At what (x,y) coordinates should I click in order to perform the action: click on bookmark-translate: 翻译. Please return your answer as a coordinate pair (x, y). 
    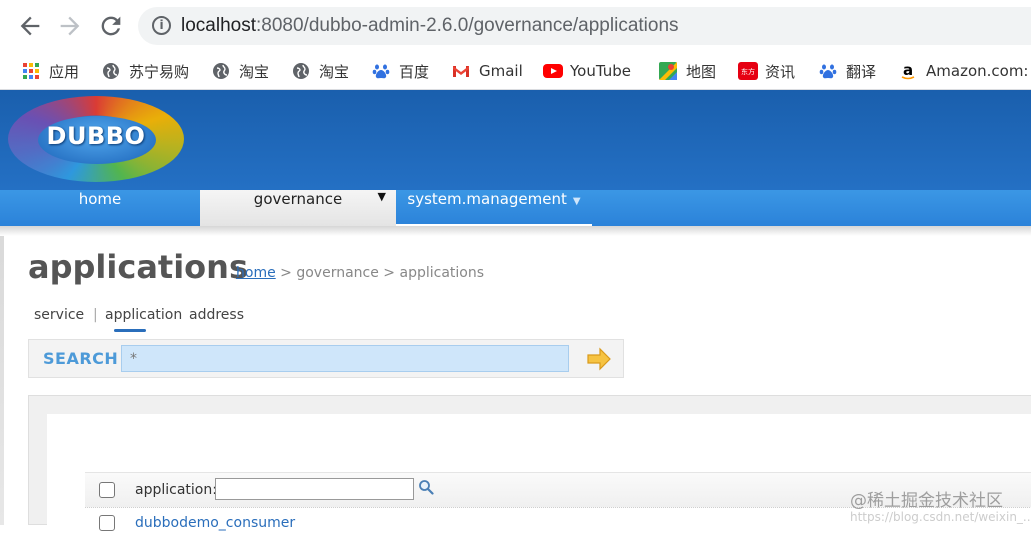
    Looking at the image, I should click on (847, 71).